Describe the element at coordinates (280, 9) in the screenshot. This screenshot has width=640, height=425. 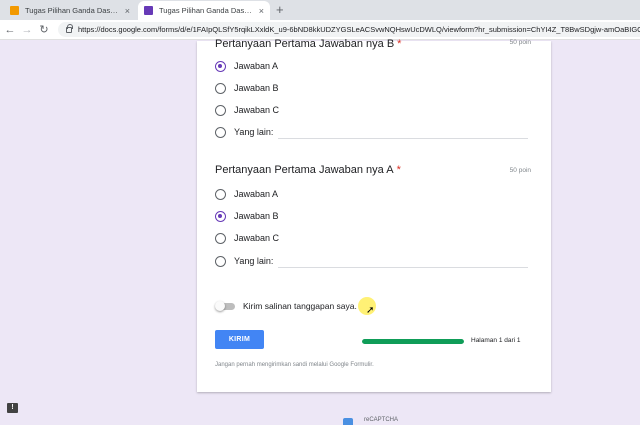
I see `new-tab-icon: +` at that location.